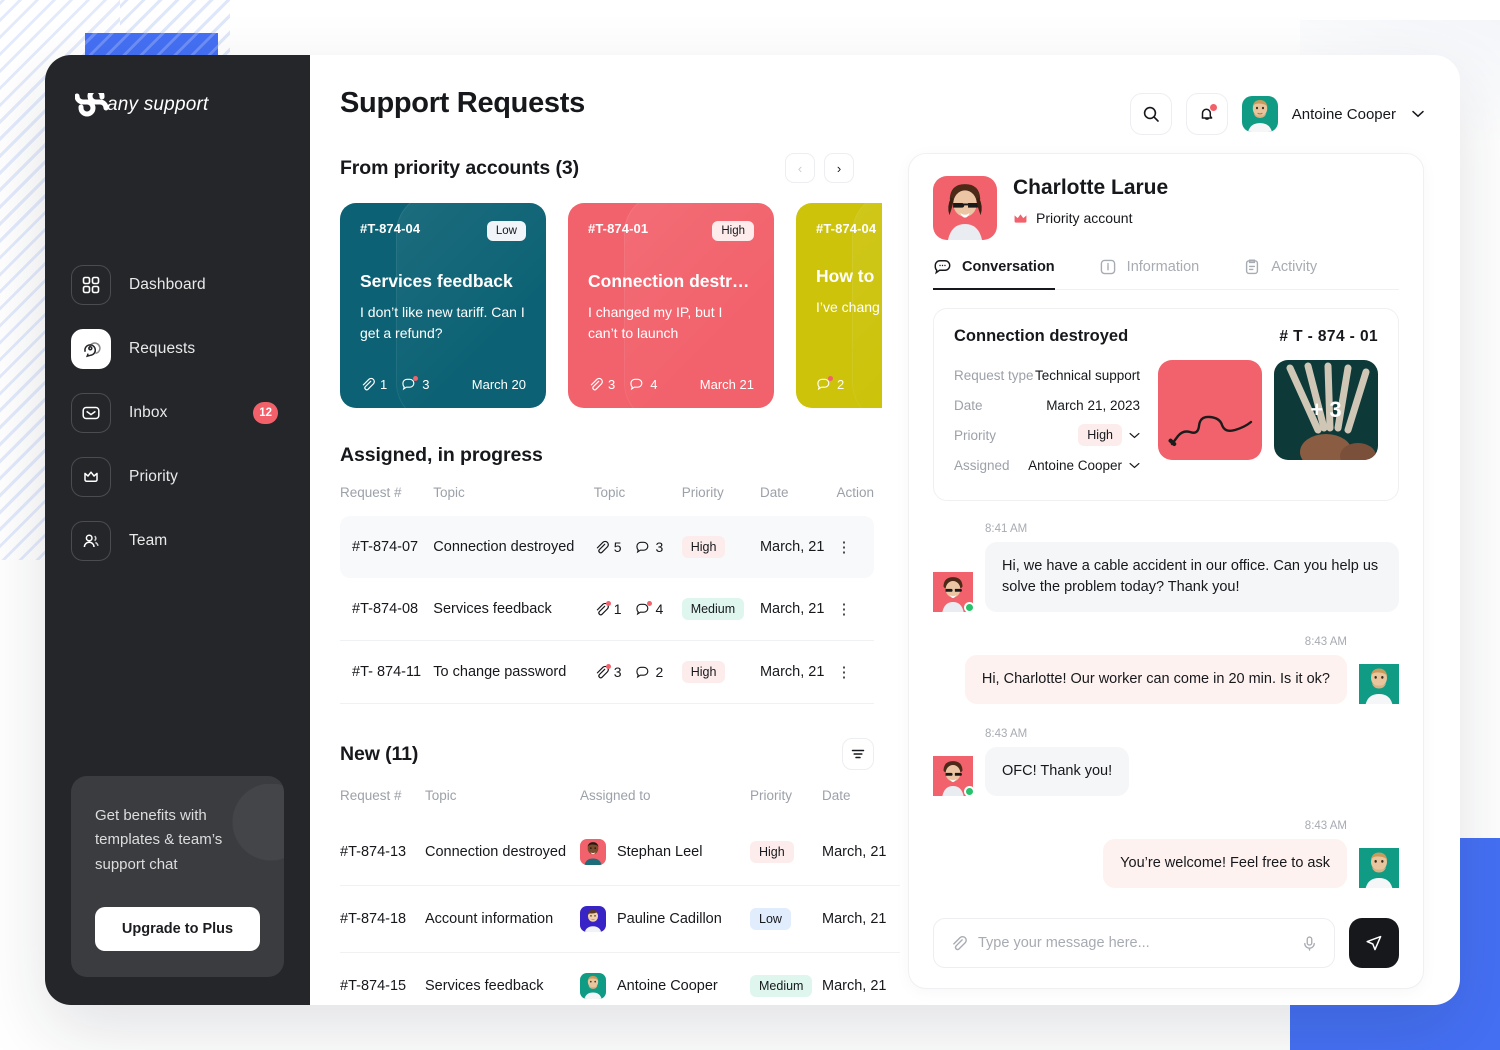 The width and height of the screenshot is (1500, 1050). What do you see at coordinates (177, 349) in the screenshot?
I see `sidebar-item-requests: Requests` at bounding box center [177, 349].